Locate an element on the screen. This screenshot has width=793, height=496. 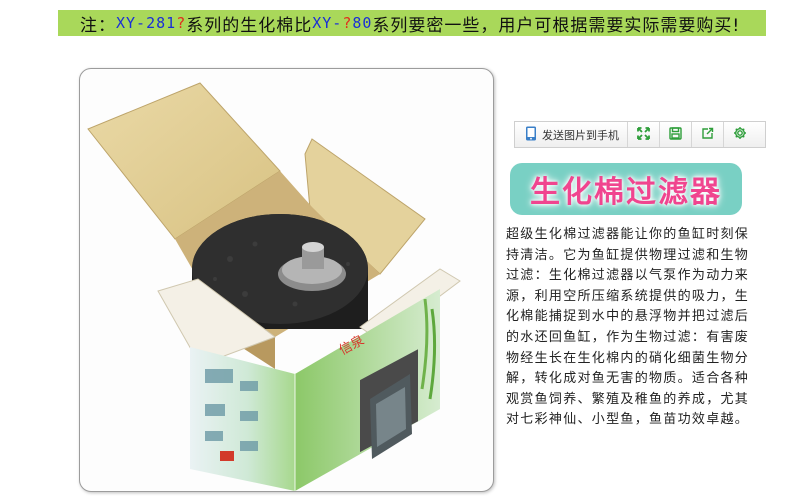
notice-suffix: 系列要密一些，用户可根据需要实际需要购买! is located at coordinates (556, 25).